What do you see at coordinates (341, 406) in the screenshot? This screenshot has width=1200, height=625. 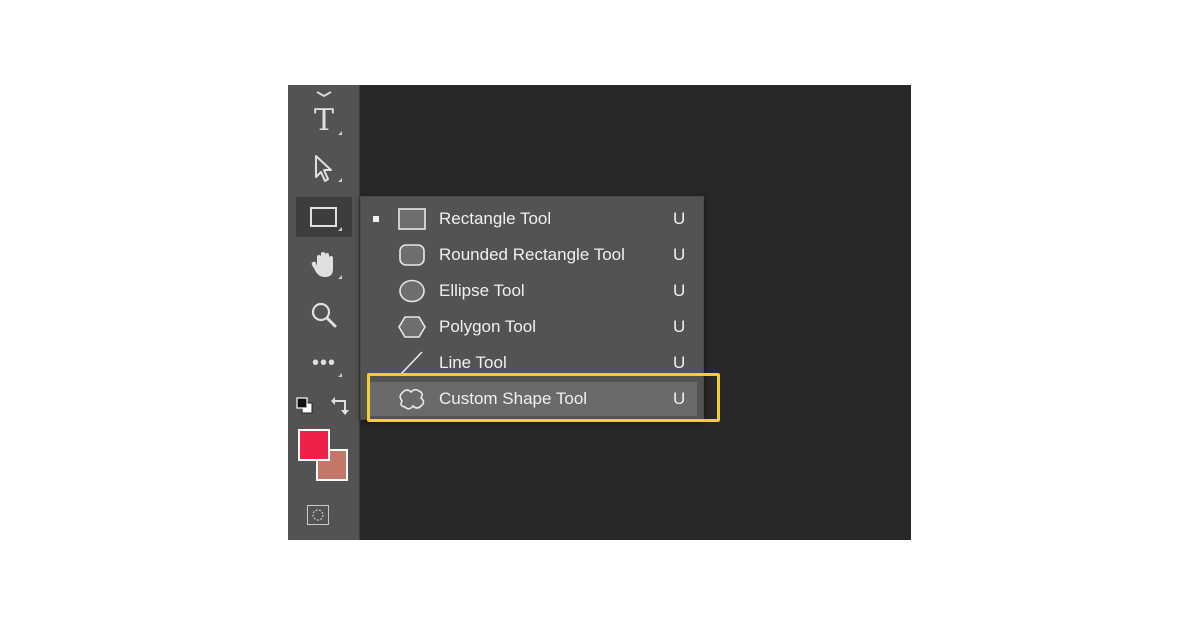 I see `swap-colors-icon` at bounding box center [341, 406].